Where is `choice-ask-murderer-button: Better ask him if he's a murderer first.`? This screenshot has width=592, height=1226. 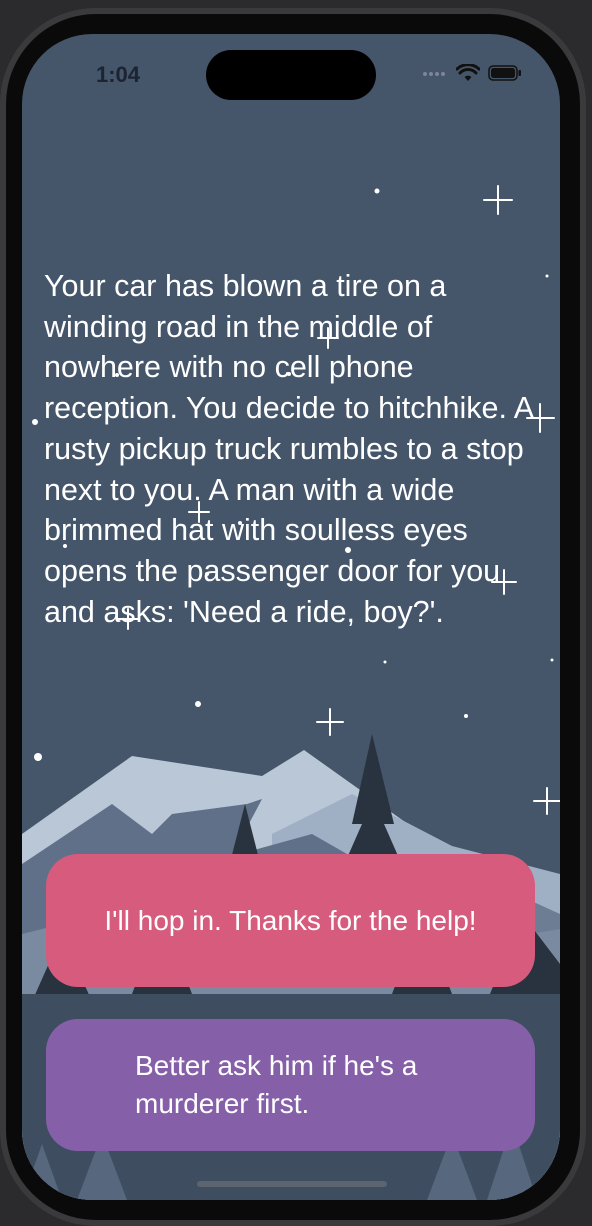 choice-ask-murderer-button: Better ask him if he's a murderer first. is located at coordinates (290, 1085).